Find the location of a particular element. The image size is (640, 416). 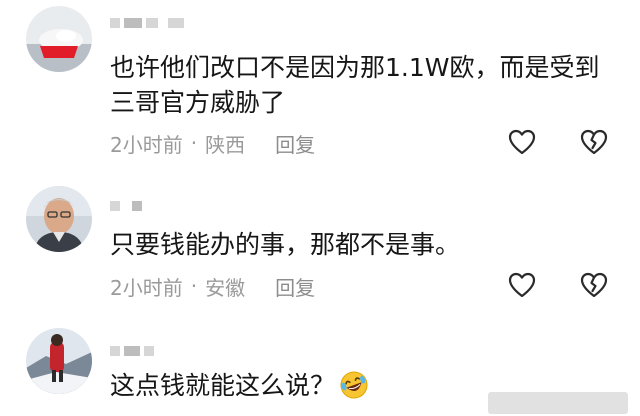

comment-text: 也许他们改口不是因为那1.1W欧，而是受到三哥官方威胁了 is located at coordinates (355, 85).